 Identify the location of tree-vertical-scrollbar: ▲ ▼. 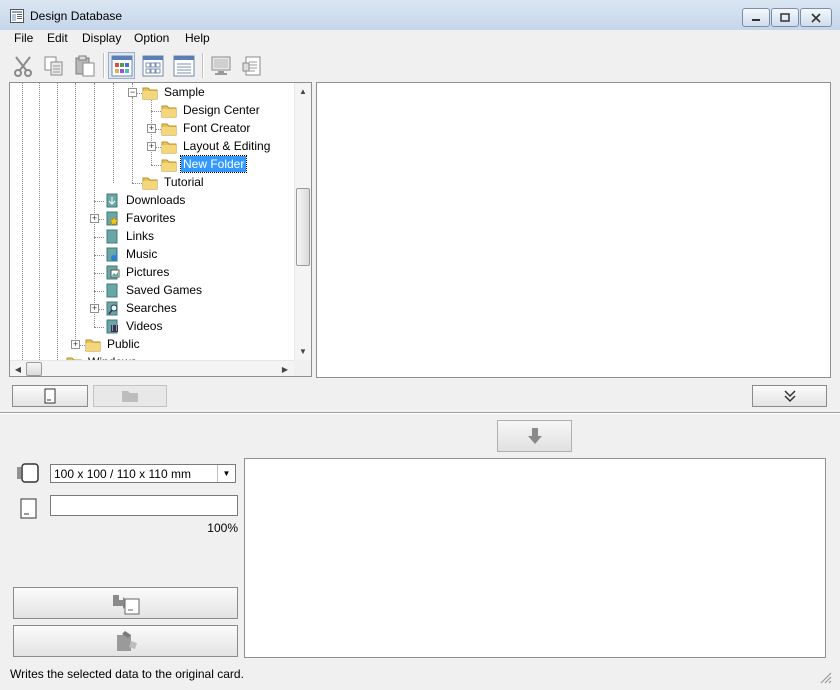
(302, 221).